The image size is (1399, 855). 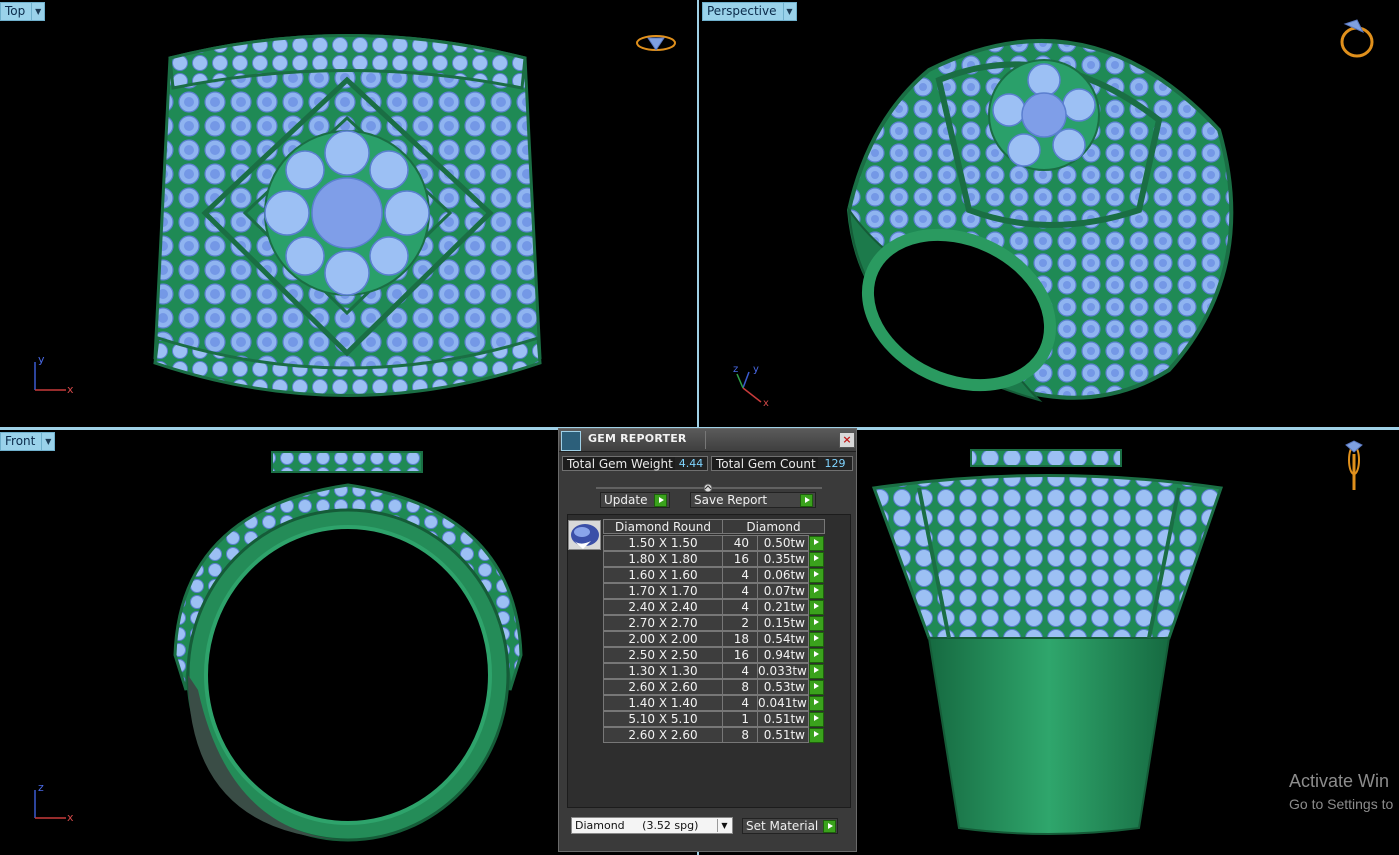 I want to click on gem-weight-cell: 0.54tw, so click(x=783, y=639).